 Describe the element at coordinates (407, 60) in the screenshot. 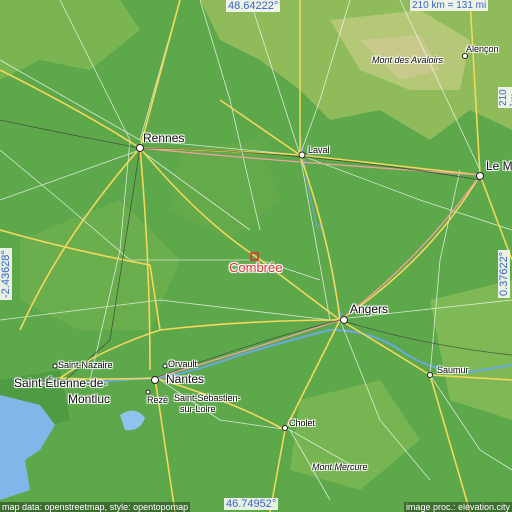

I see `label-mont-des-avaloirs: Mont des Avaloirs` at that location.